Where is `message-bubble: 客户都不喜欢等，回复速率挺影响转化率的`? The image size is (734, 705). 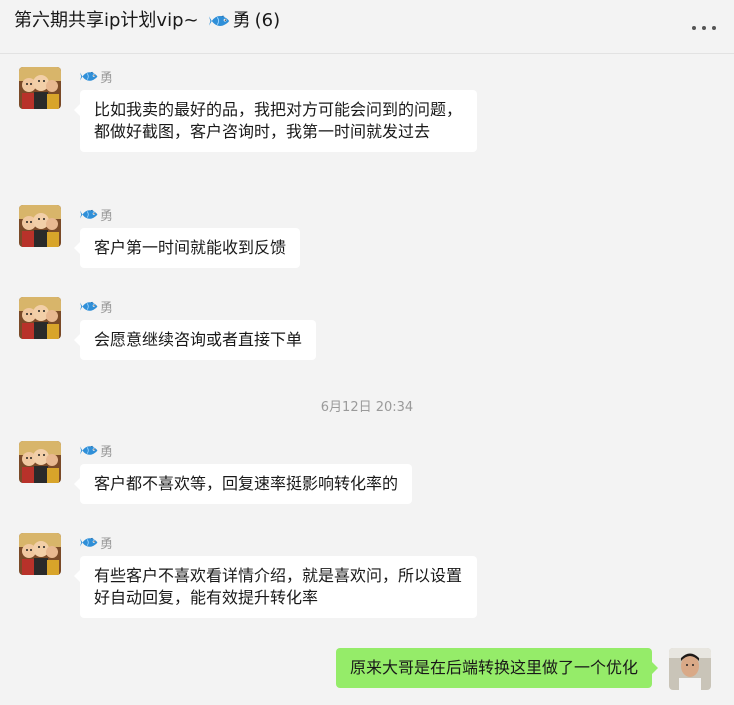
message-bubble: 客户都不喜欢等，回复速率挺影响转化率的 is located at coordinates (243, 484).